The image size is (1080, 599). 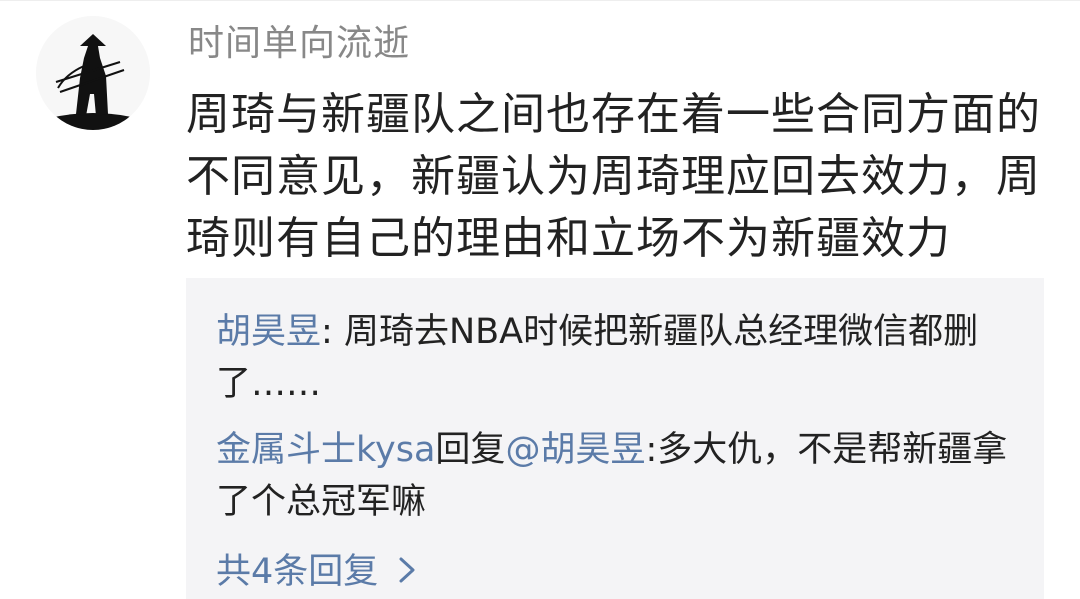 I want to click on chevron-right-icon, so click(x=407, y=570).